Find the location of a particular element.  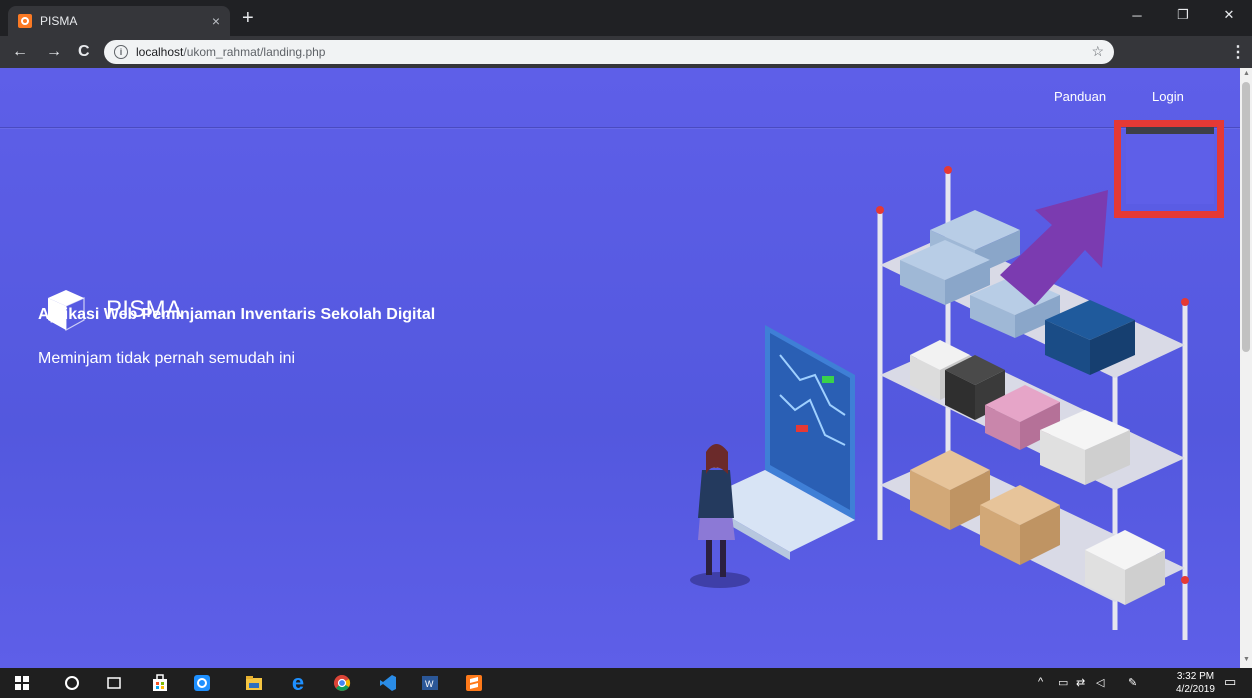

sublime-text-icon is located at coordinates (474, 683).